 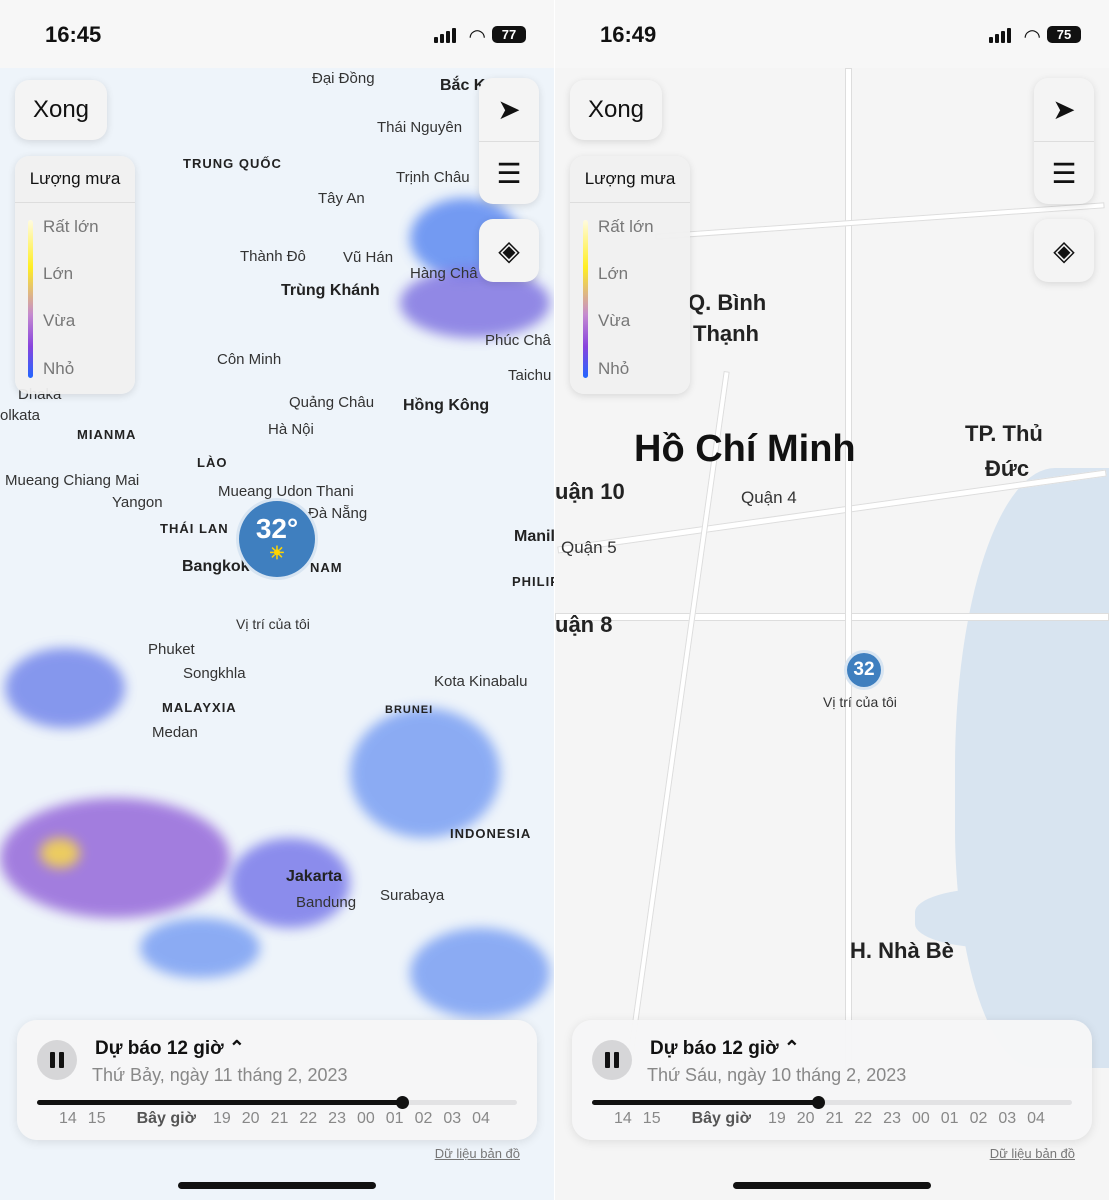 I want to click on map-label: Thái Nguyên, so click(x=420, y=127).